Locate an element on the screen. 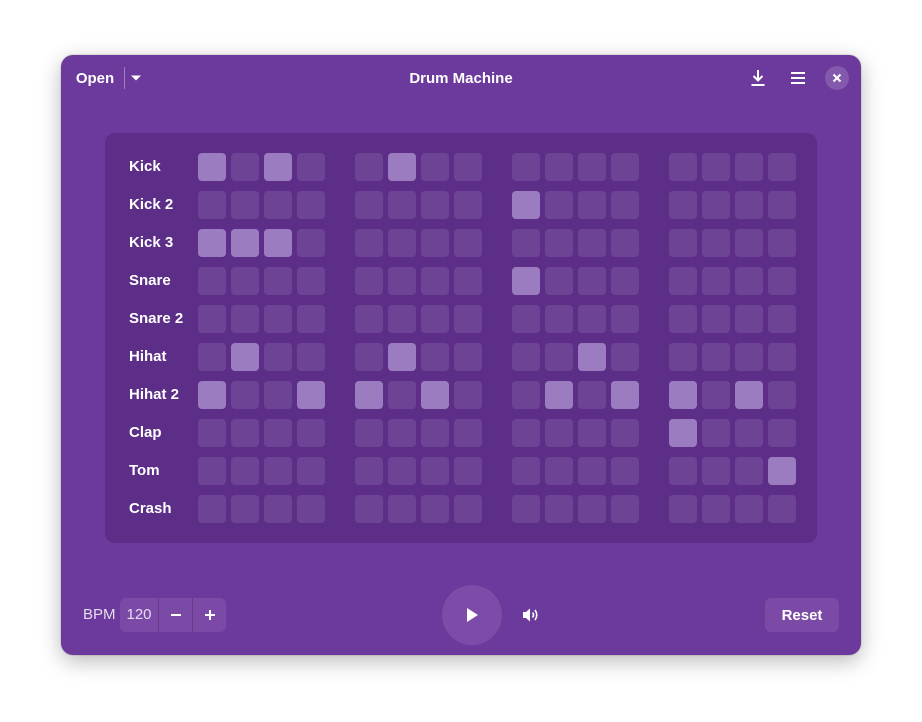 This screenshot has width=922, height=722. open-menu-button is located at coordinates (136, 78).